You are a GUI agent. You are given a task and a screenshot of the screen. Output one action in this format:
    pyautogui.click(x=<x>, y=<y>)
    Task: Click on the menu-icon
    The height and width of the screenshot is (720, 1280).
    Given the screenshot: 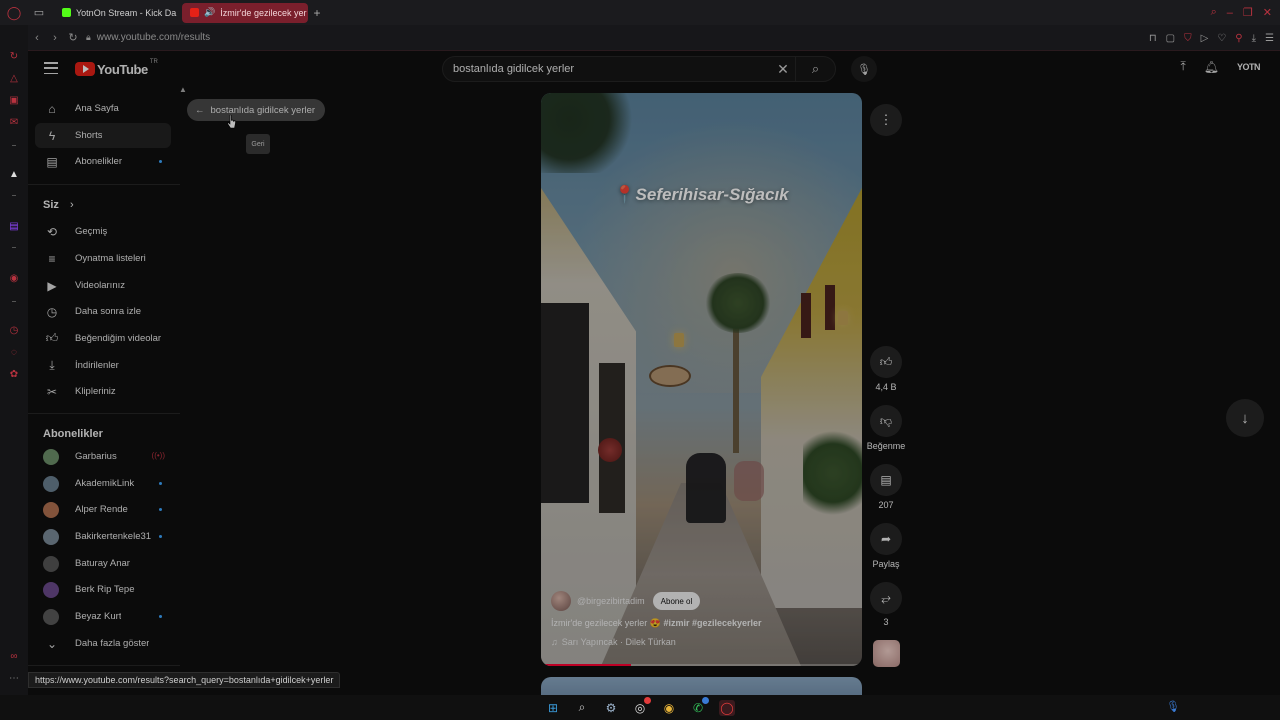 What is the action you would take?
    pyautogui.click(x=51, y=68)
    